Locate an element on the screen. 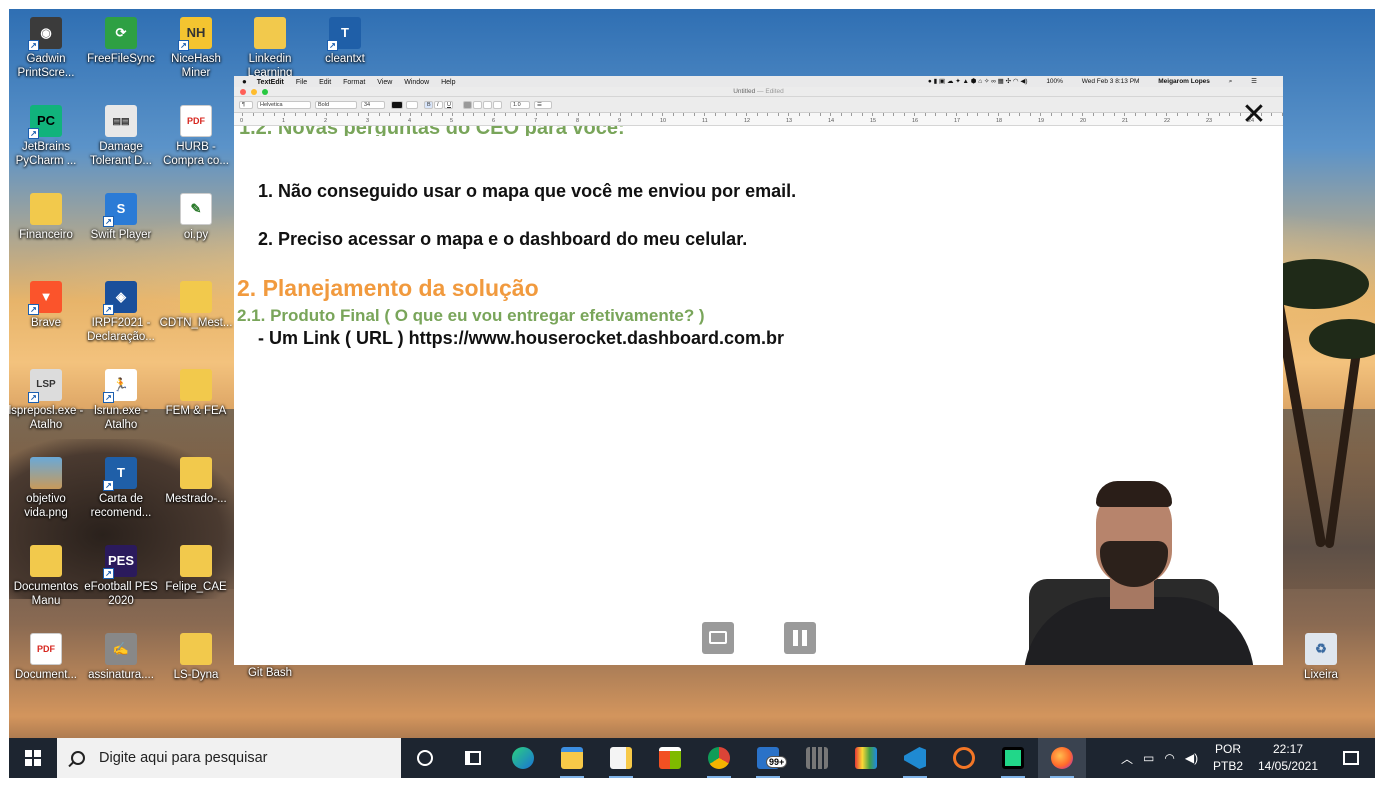 This screenshot has width=1383, height=785. taskbar-search: Digite aqui para pesquisar is located at coordinates (229, 758).